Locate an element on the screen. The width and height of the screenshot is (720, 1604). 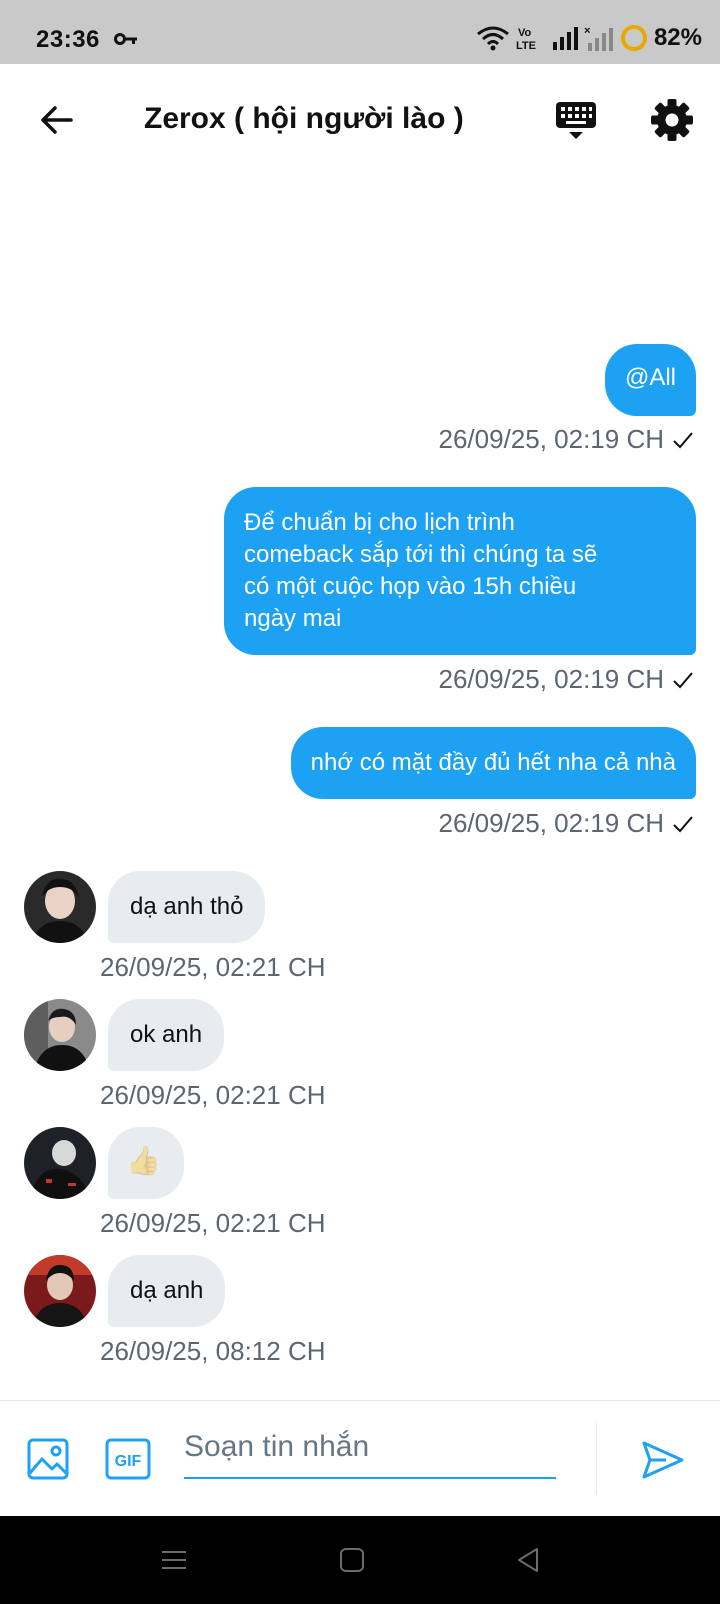
keyboard-icon is located at coordinates (576, 122).